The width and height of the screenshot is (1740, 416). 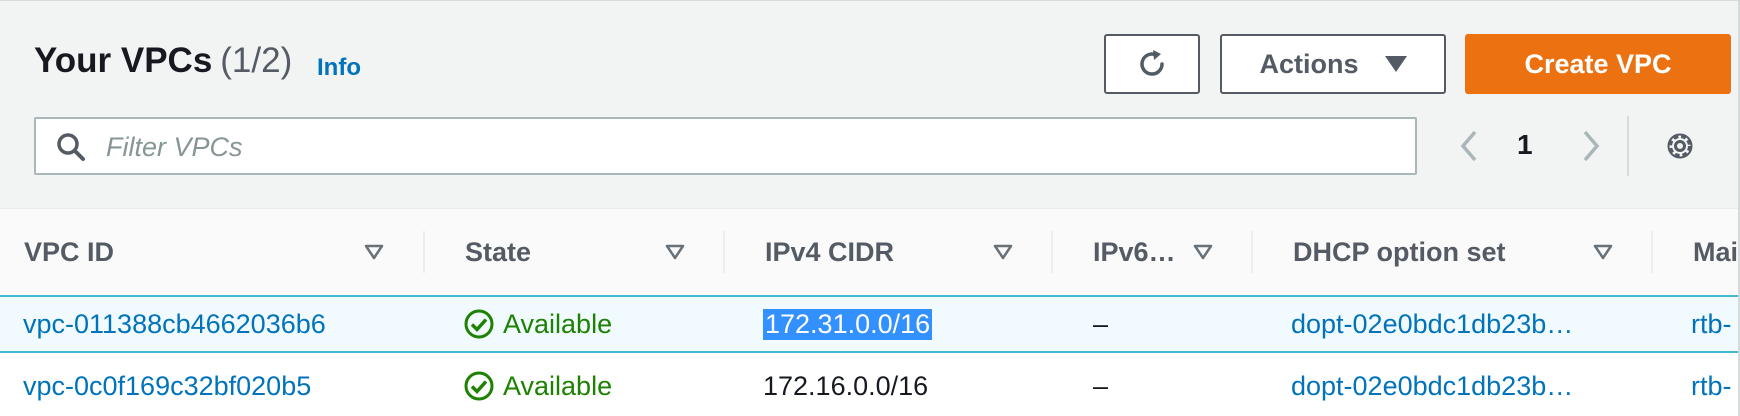 I want to click on ipv4-cidr-selected-text: 172.31.0.0/16, so click(x=848, y=324).